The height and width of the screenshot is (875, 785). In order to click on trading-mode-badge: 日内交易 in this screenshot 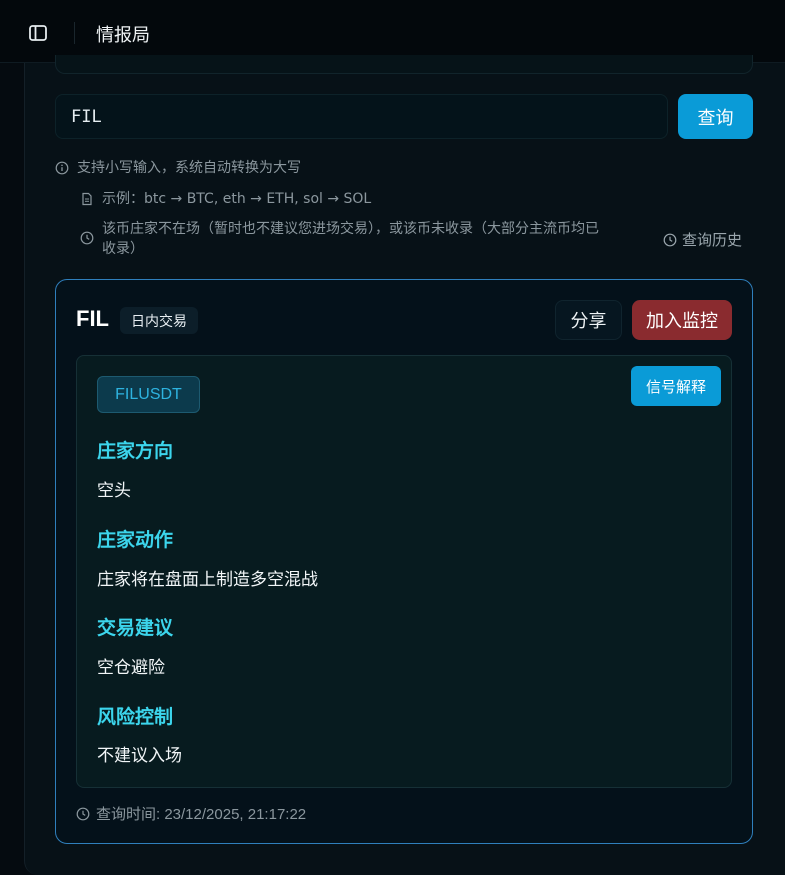, I will do `click(159, 320)`.